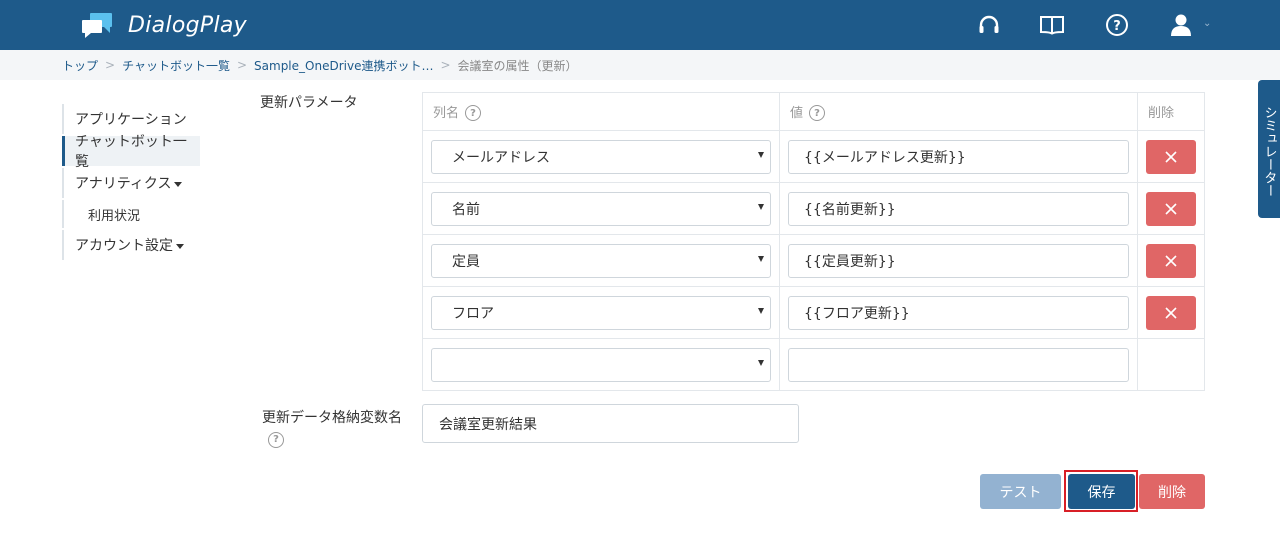 The image size is (1280, 534). What do you see at coordinates (97, 25) in the screenshot?
I see `chat-bubbles-icon` at bounding box center [97, 25].